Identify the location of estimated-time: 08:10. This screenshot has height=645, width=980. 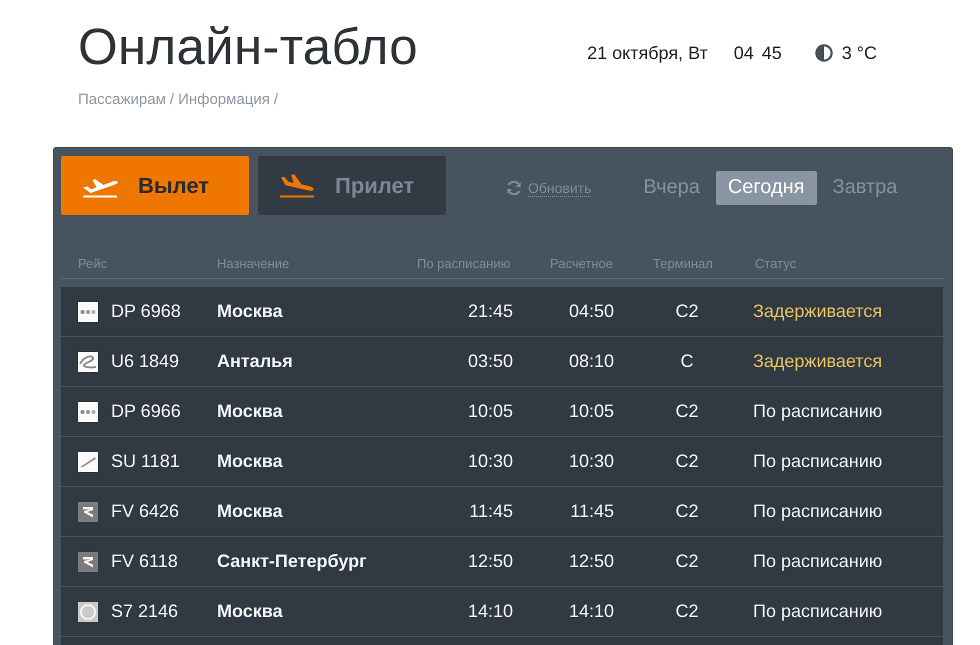
(591, 361).